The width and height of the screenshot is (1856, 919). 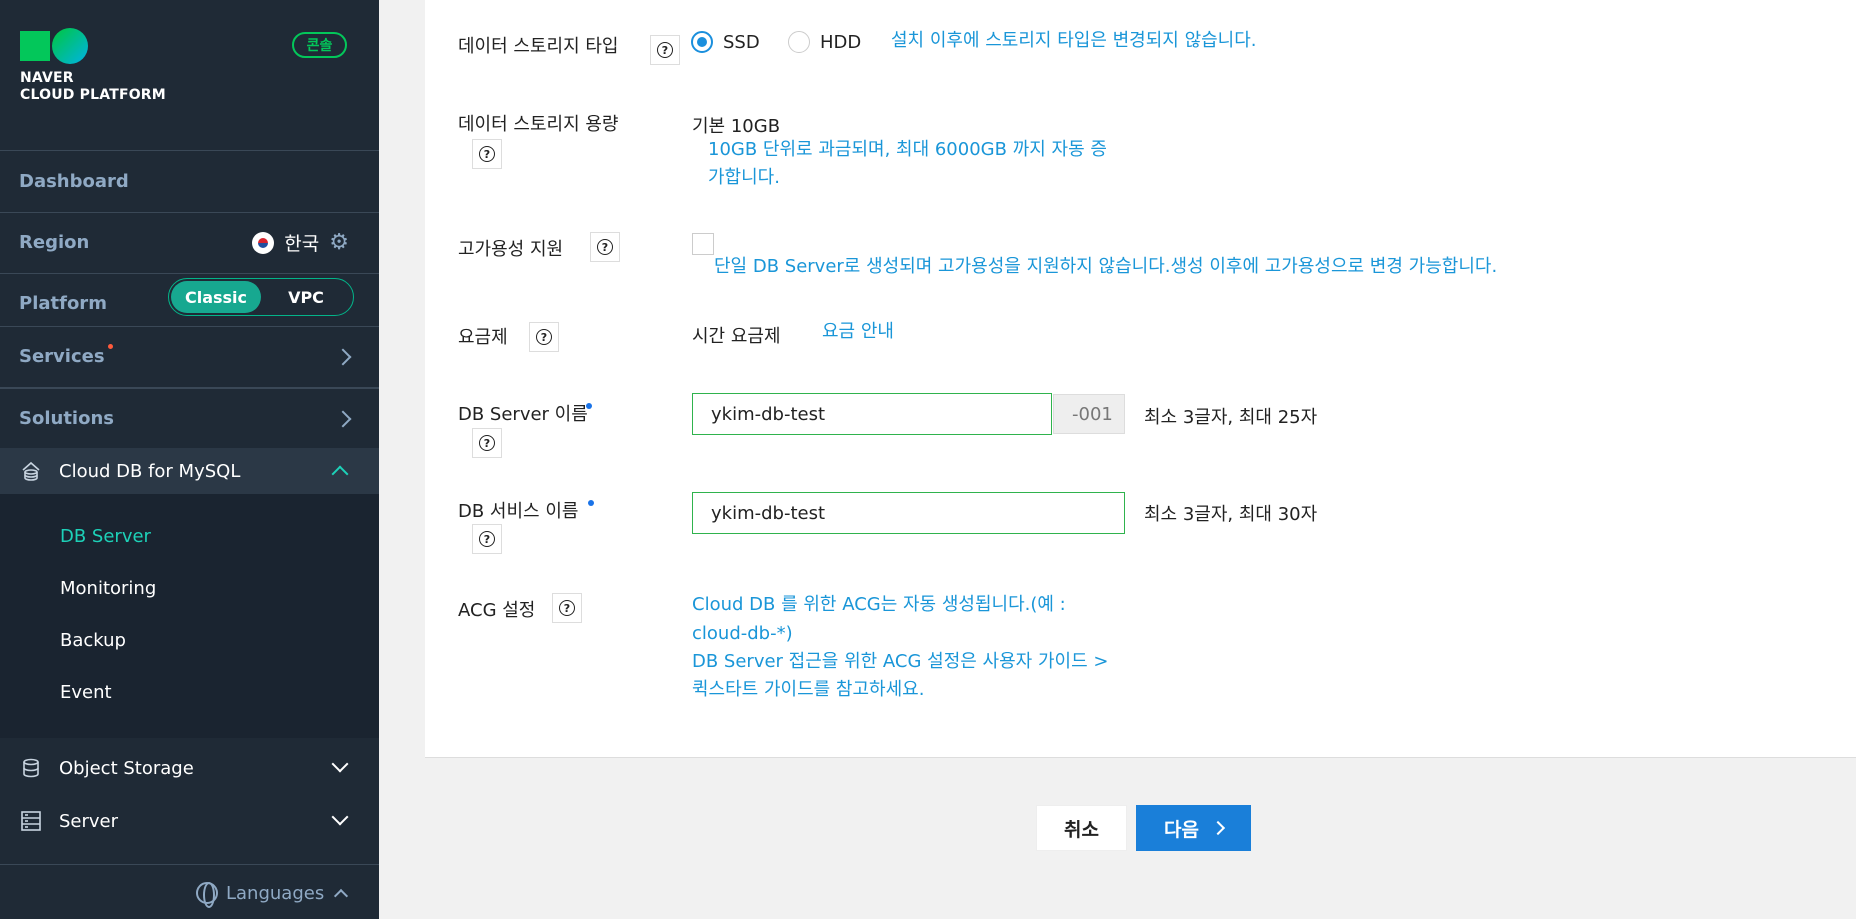 I want to click on db-server-name-hint: 최소 3글자, 최대 25자, so click(x=1231, y=417).